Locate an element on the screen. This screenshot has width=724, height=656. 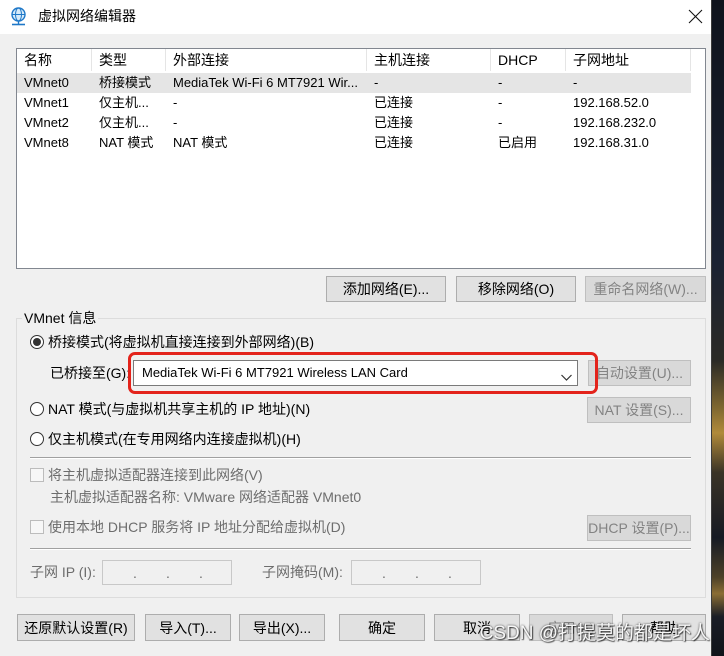
bridged-to-label: 已桥接至(G): is located at coordinates (90, 373).